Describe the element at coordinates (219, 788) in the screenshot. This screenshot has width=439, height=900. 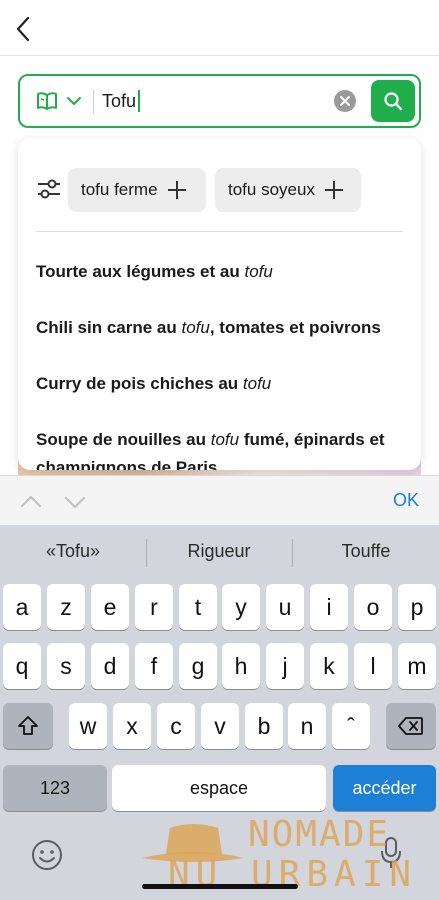
I see `space-key: espace` at that location.